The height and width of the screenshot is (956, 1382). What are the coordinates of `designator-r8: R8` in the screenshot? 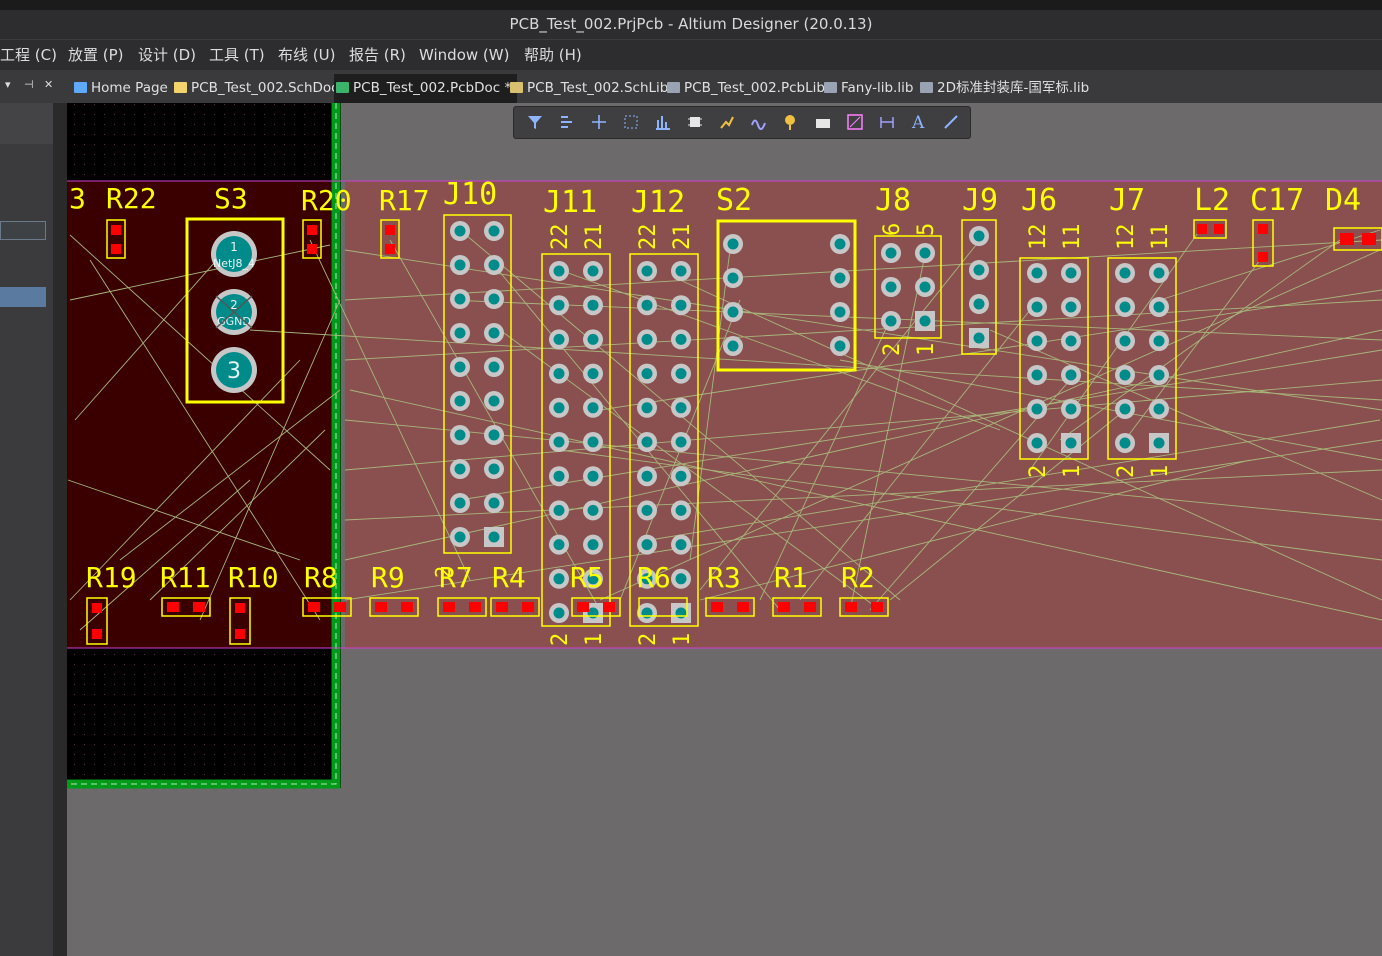 It's located at (321, 577).